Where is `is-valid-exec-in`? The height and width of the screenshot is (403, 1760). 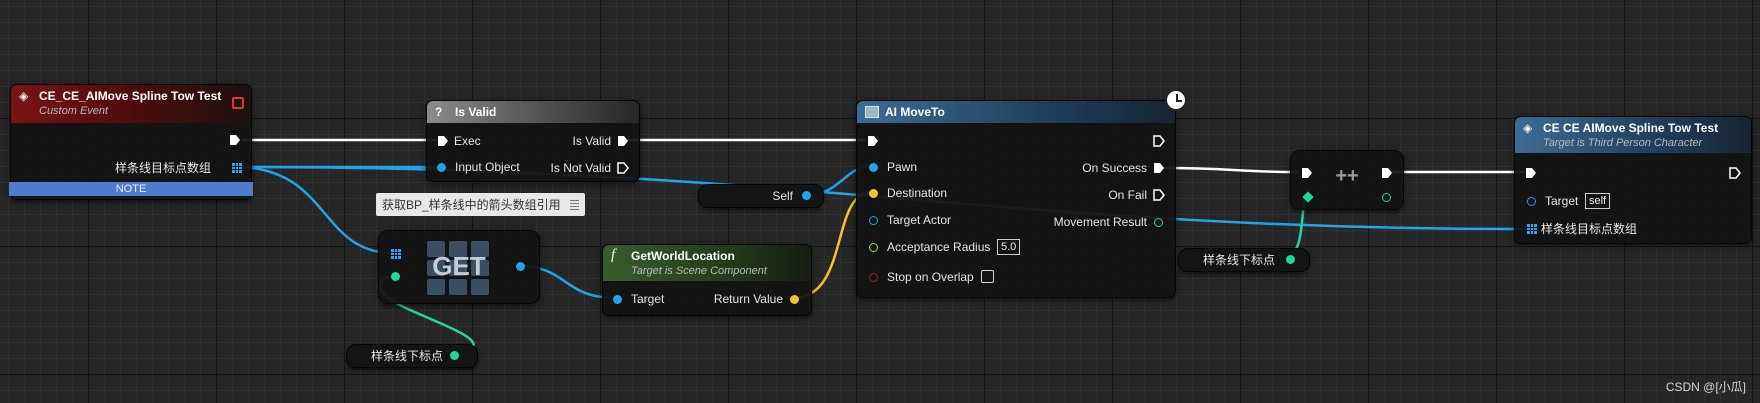 is-valid-exec-in is located at coordinates (443, 141).